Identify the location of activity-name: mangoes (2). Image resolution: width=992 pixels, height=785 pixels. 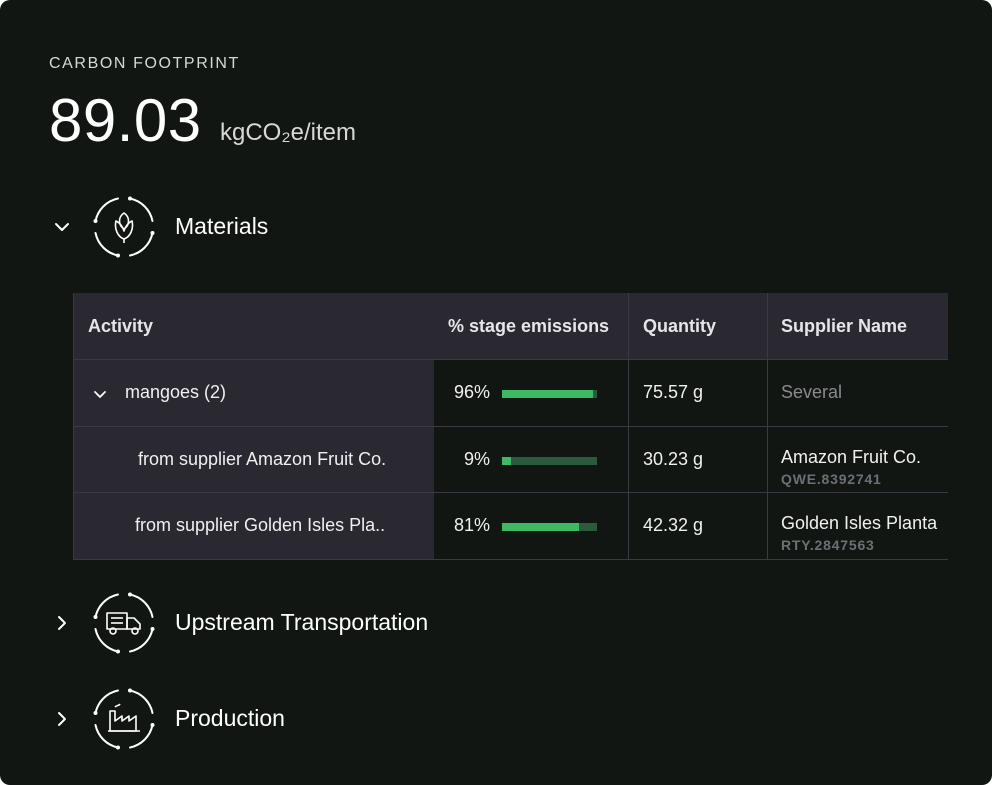
(176, 392).